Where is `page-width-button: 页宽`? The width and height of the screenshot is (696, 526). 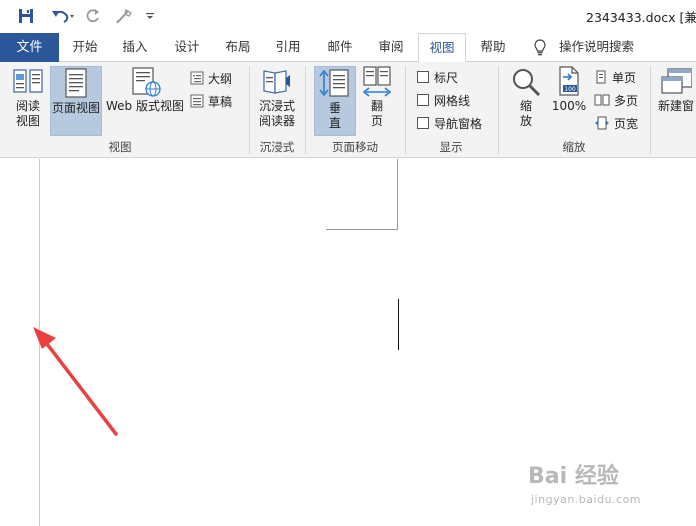 page-width-button: 页宽 is located at coordinates (616, 123).